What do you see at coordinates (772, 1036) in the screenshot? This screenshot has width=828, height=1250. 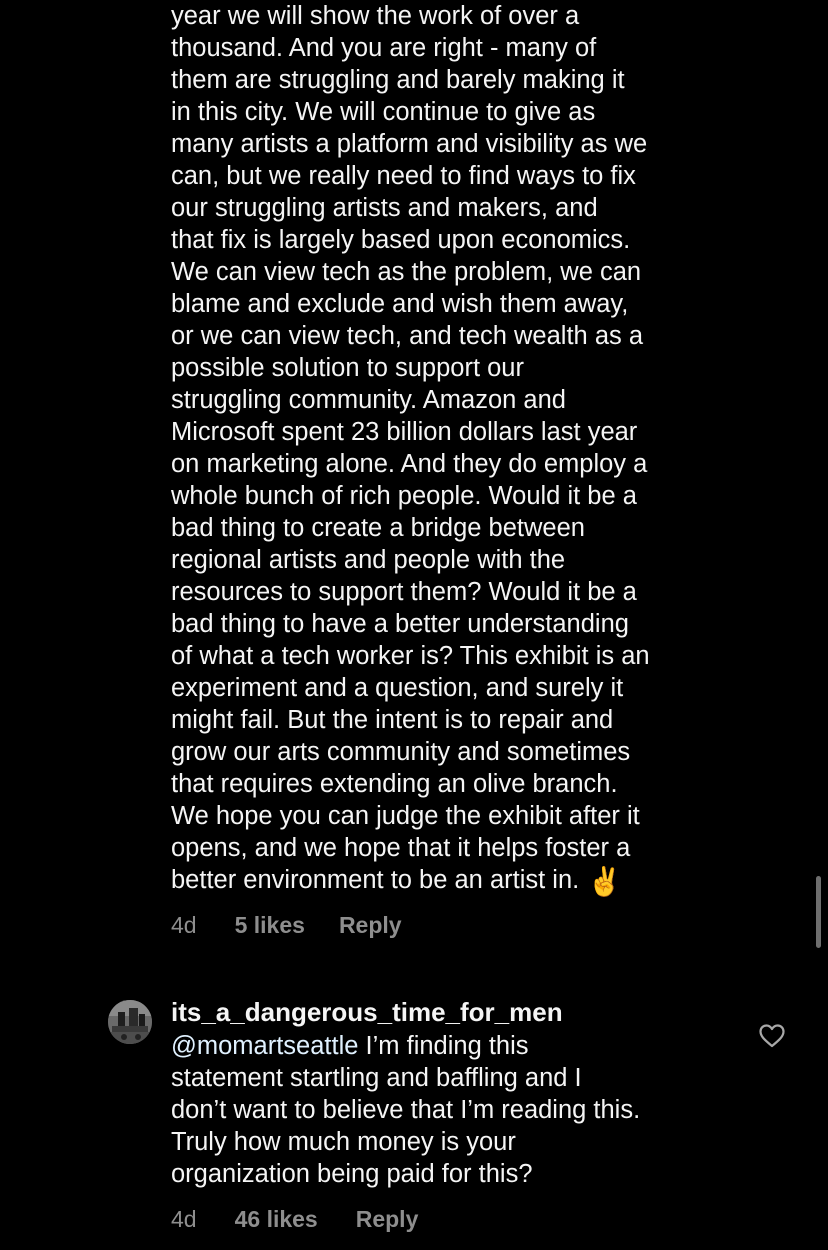 I see `heart-outline-icon` at bounding box center [772, 1036].